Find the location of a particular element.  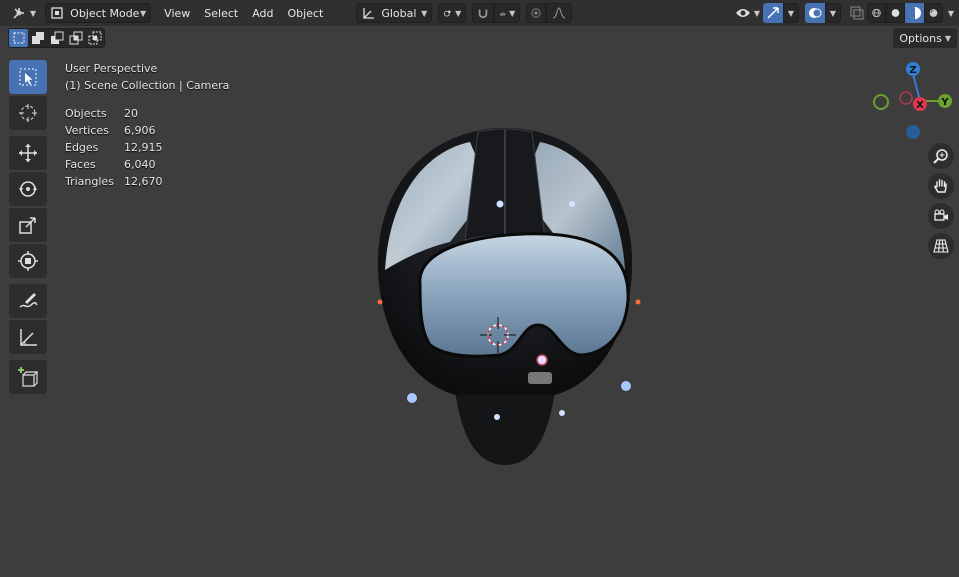

xray-toggle is located at coordinates (857, 13).